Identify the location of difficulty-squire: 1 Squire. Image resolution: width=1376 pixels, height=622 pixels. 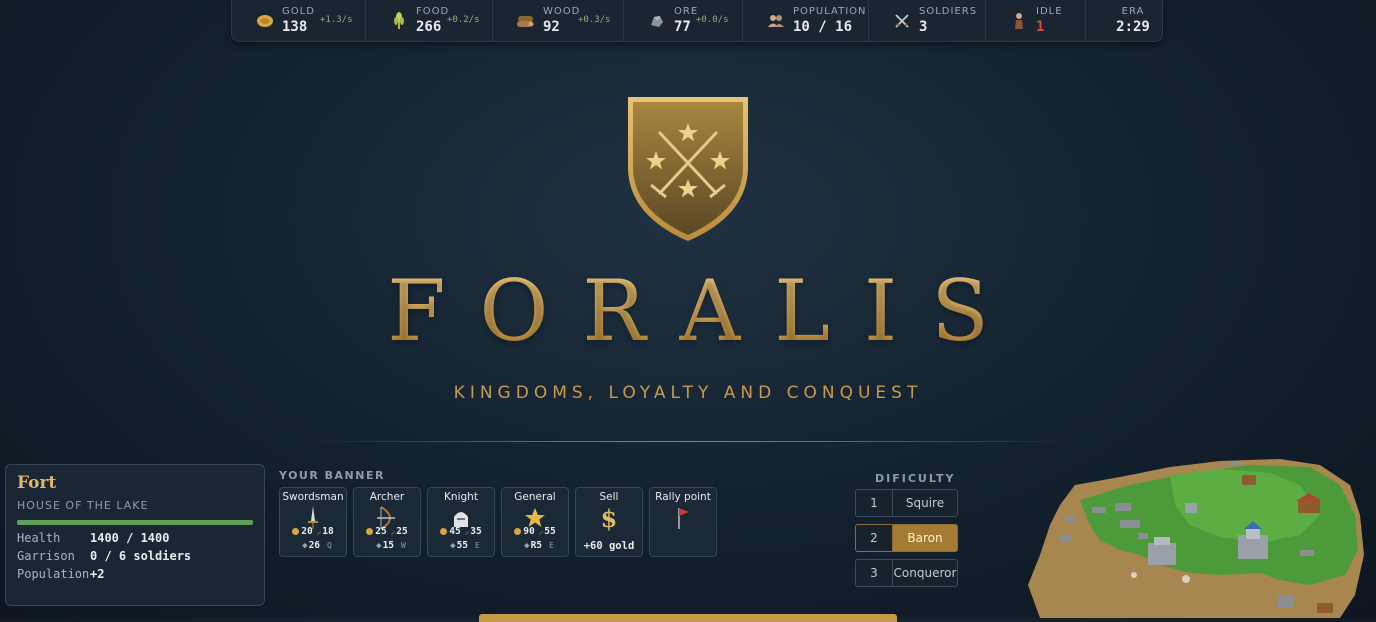
(906, 503).